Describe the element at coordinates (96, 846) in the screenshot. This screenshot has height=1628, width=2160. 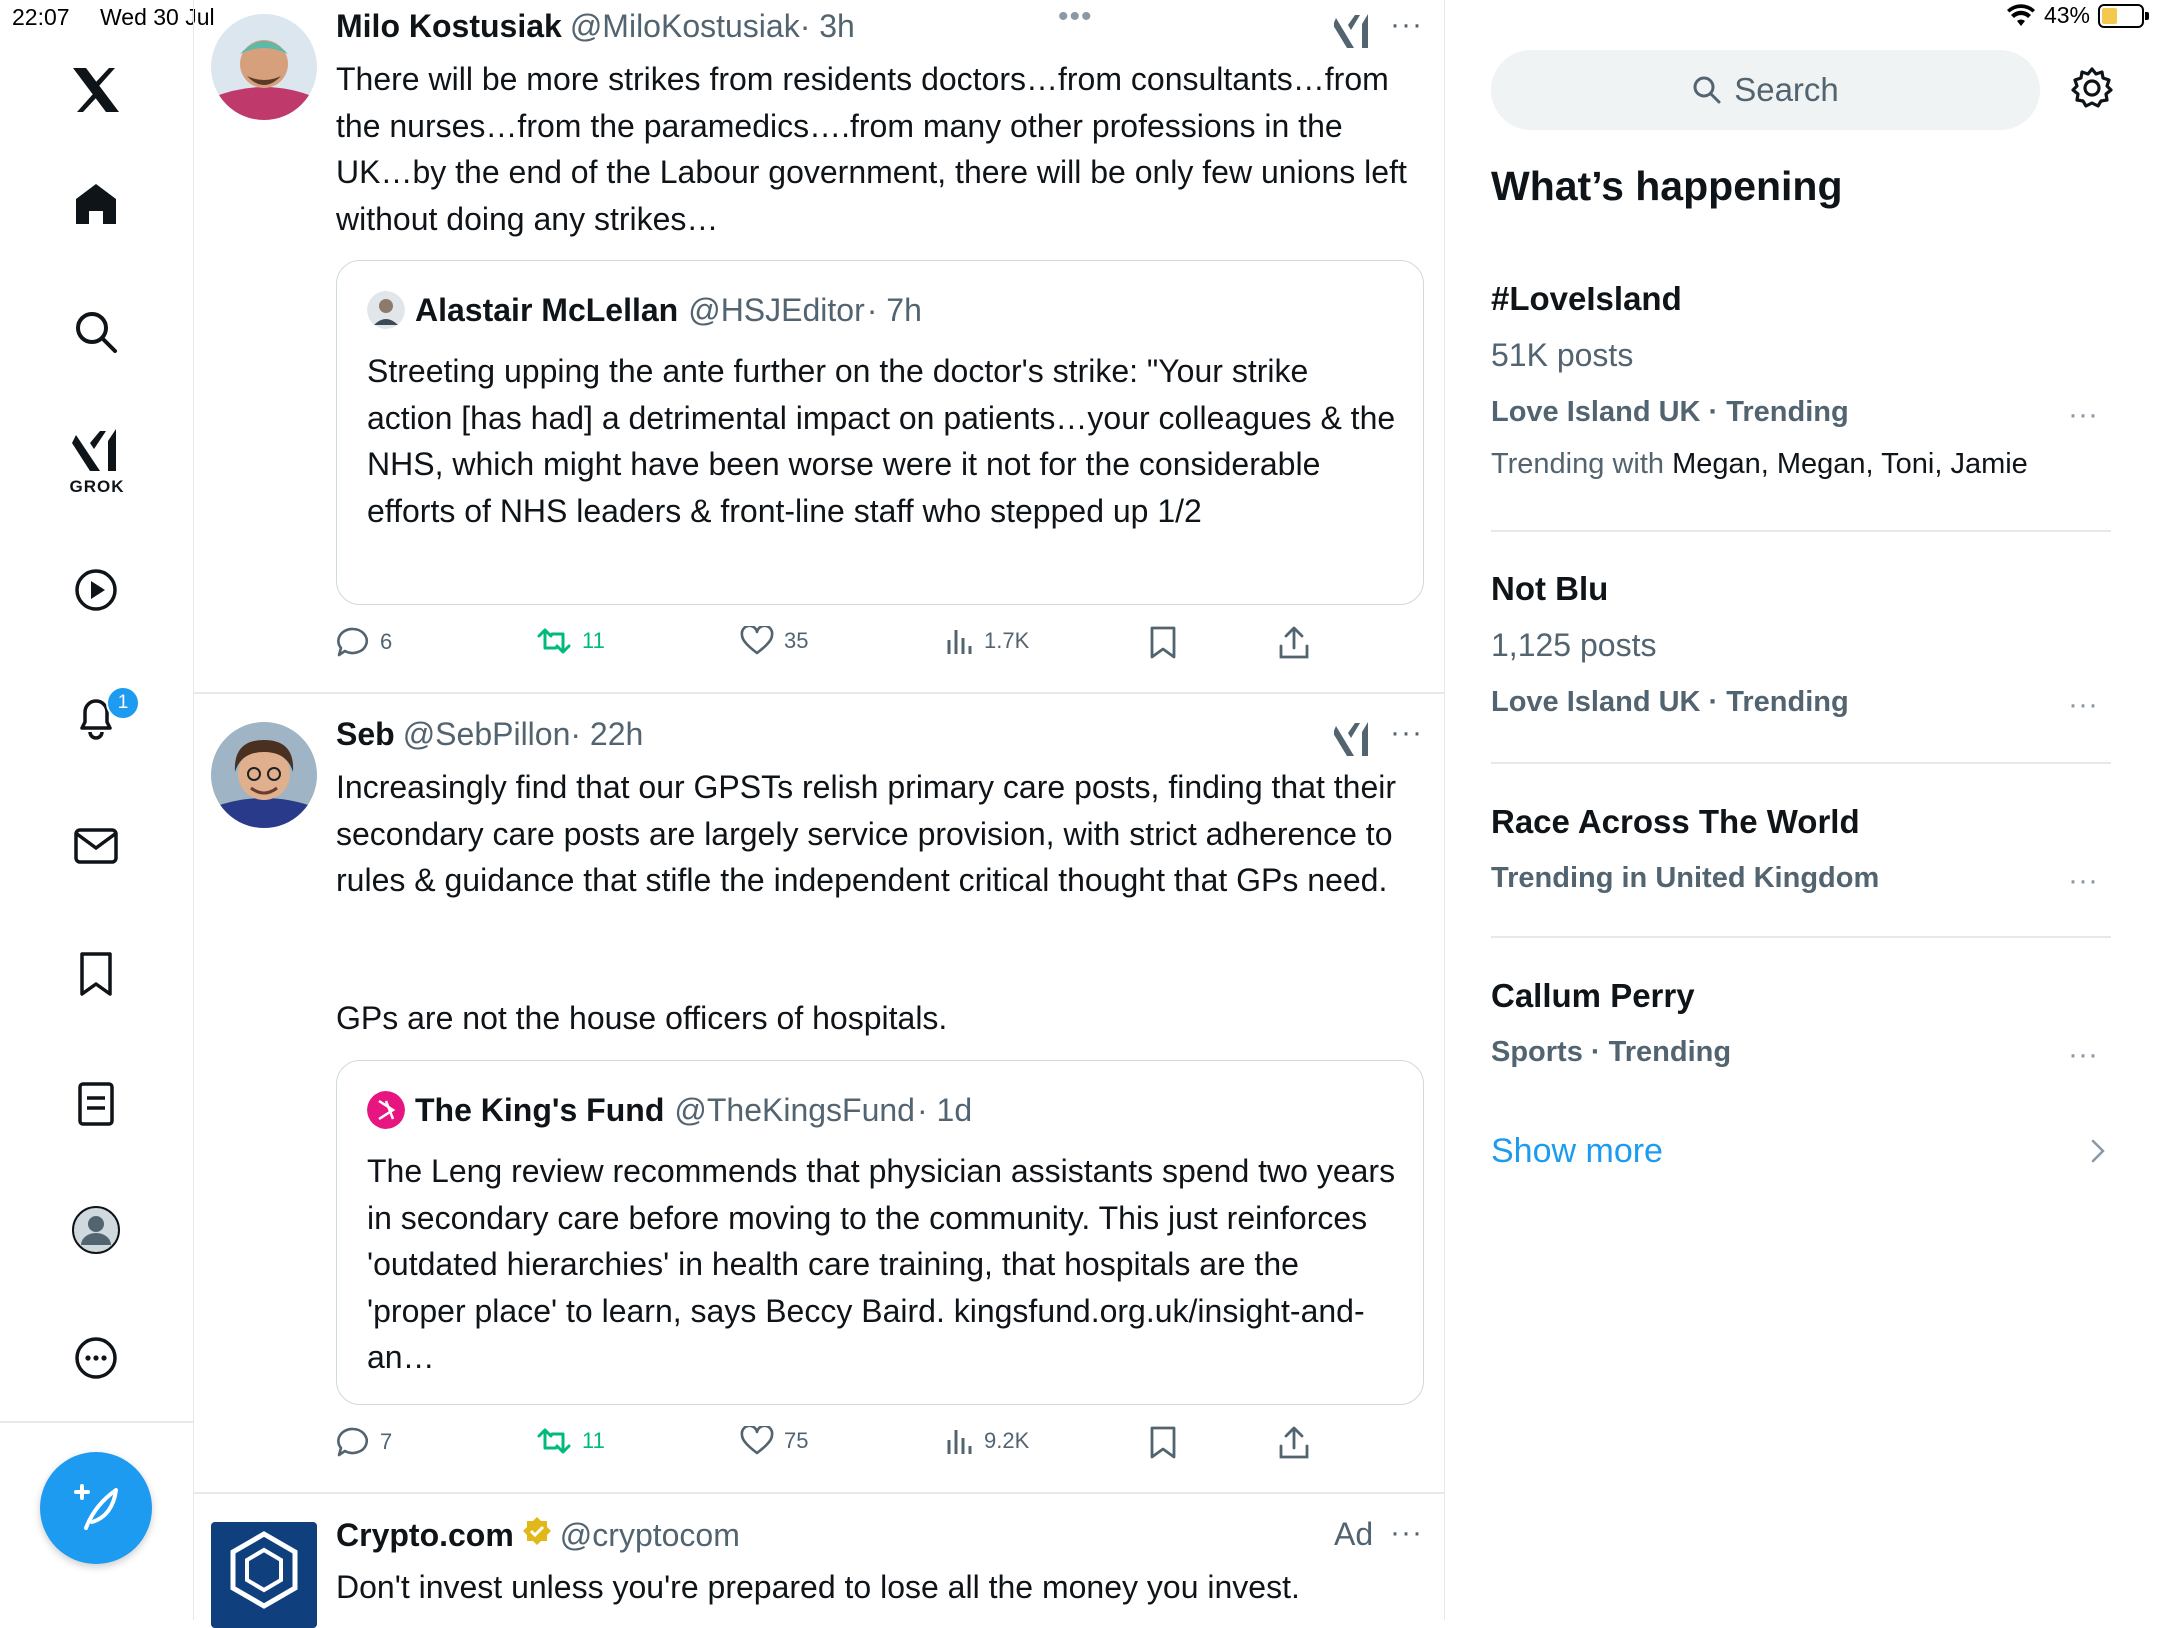
I see `messages-icon` at that location.